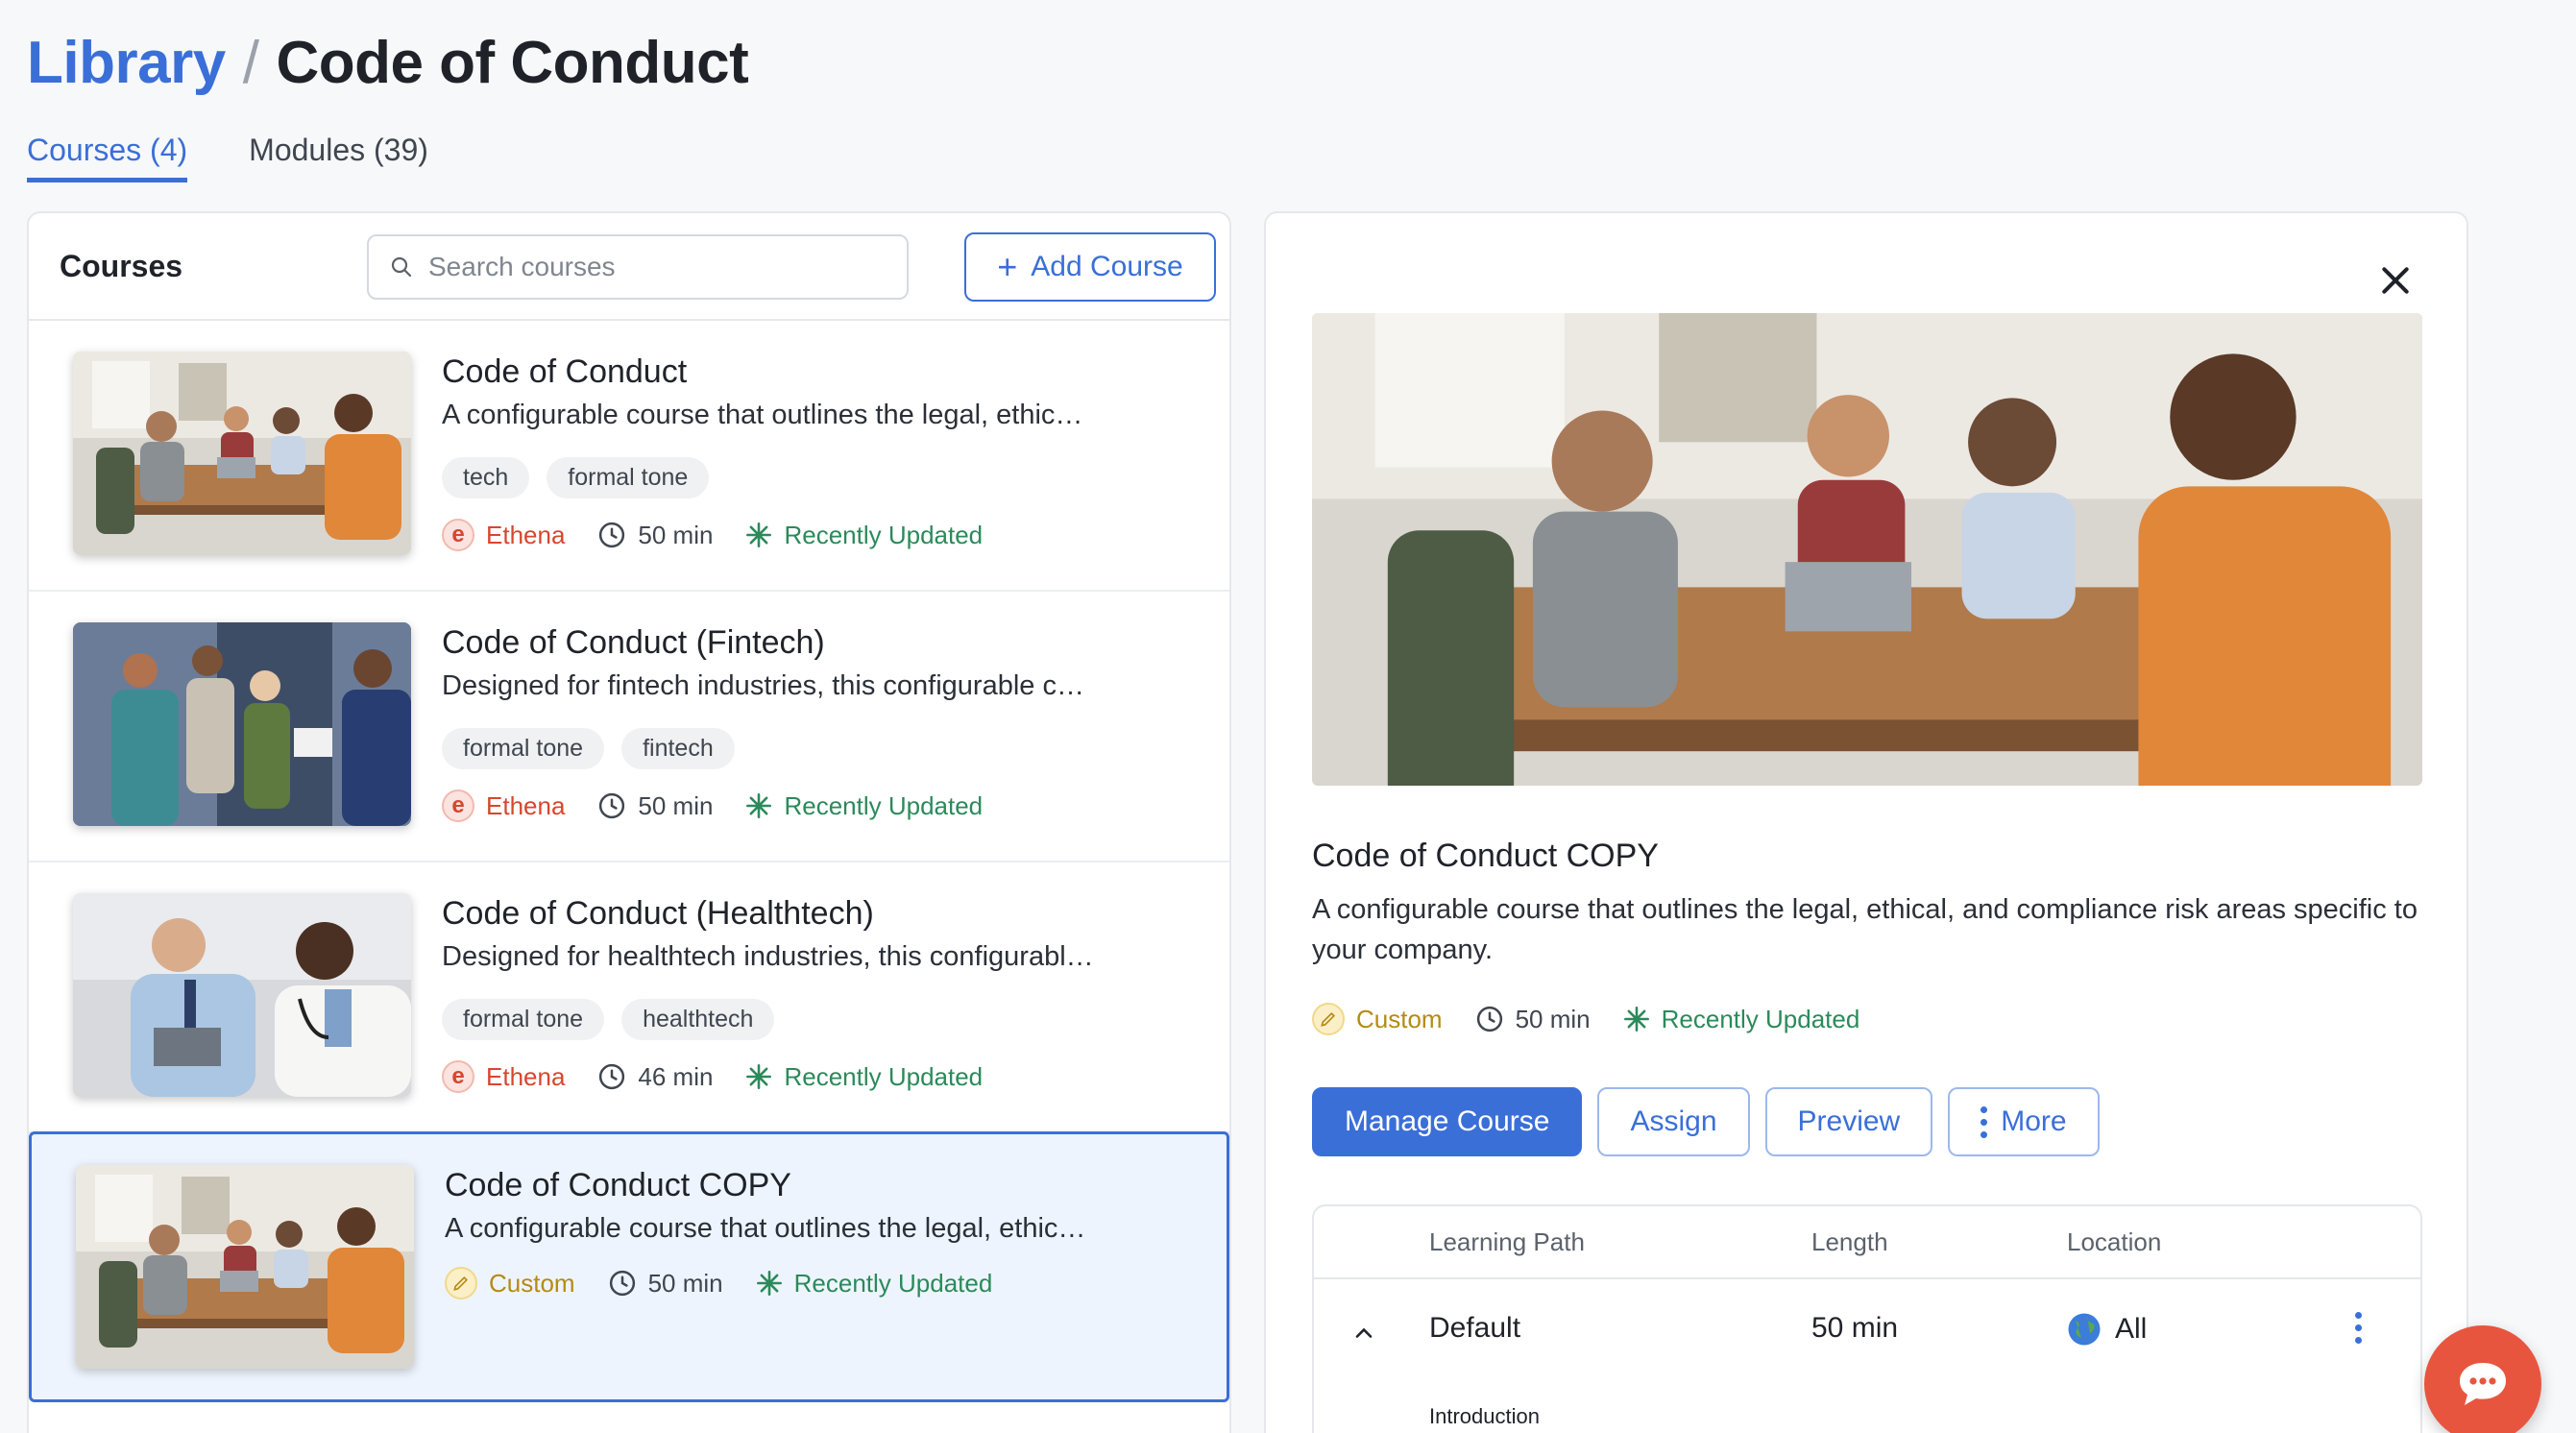  I want to click on chat-bubble-icon, so click(2483, 1384).